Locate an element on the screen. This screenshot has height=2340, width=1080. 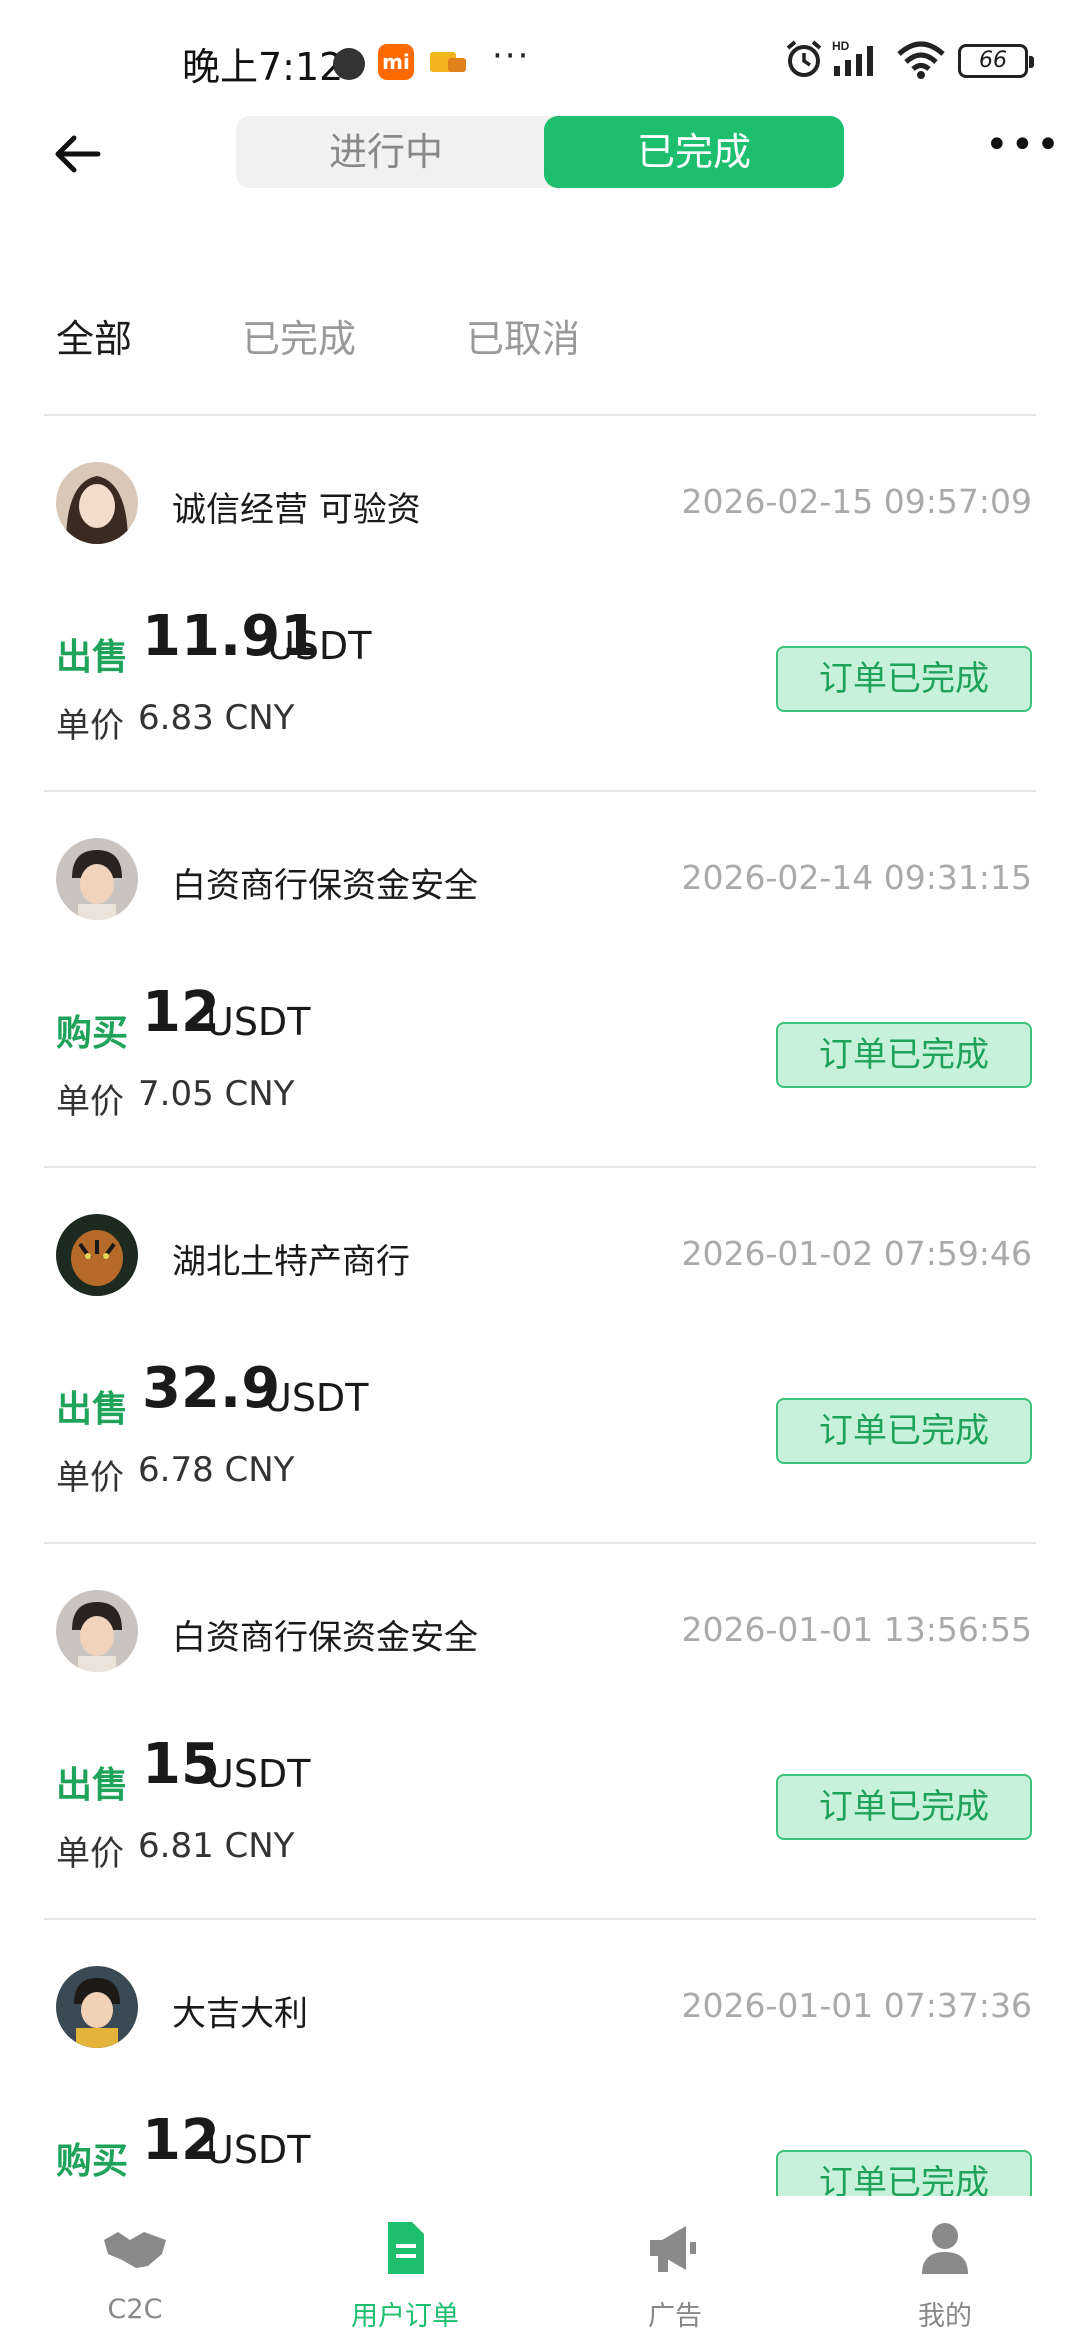
nav-label: 用户订单 is located at coordinates (405, 2316).